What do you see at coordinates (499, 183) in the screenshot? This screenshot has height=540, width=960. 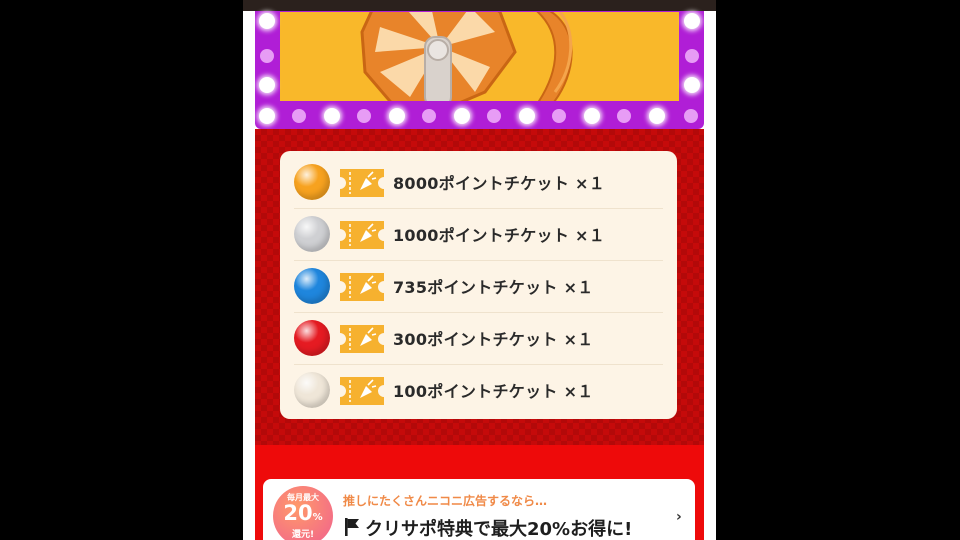 I see `prize-label: 8000ポイントチケット ×１` at bounding box center [499, 183].